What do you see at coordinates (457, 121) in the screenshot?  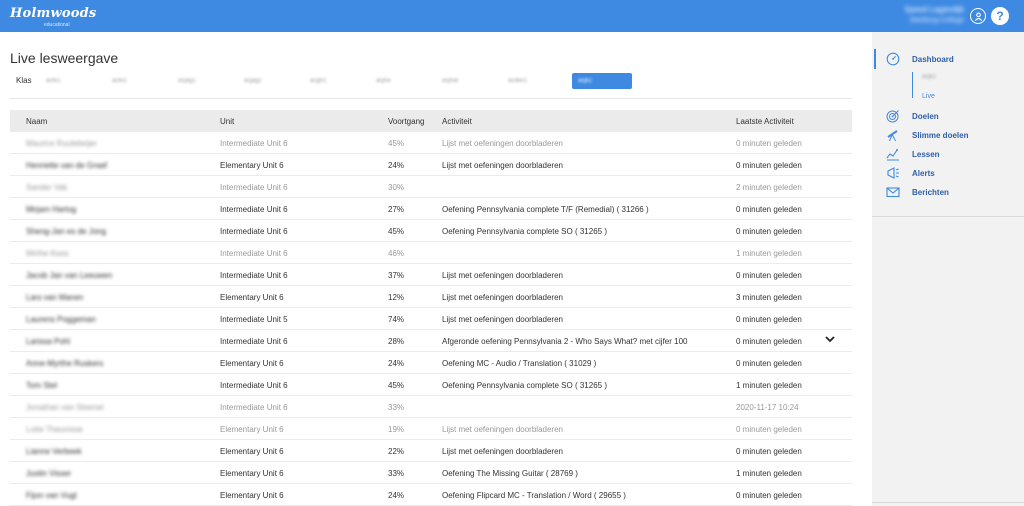 I see `header-activiteit: Activiteit` at bounding box center [457, 121].